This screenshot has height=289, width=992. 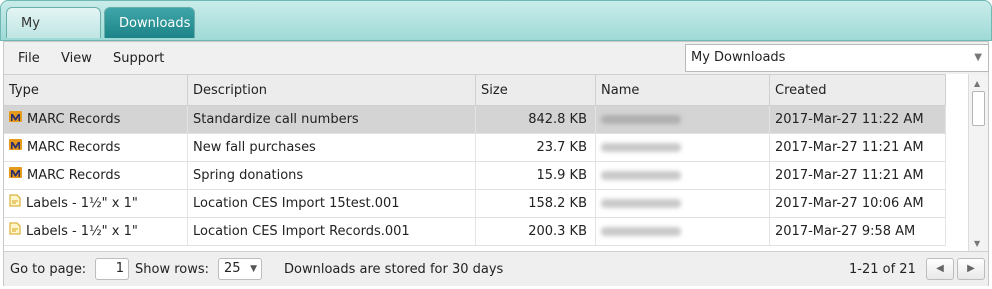 I want to click on page-number-input: 1, so click(x=112, y=269).